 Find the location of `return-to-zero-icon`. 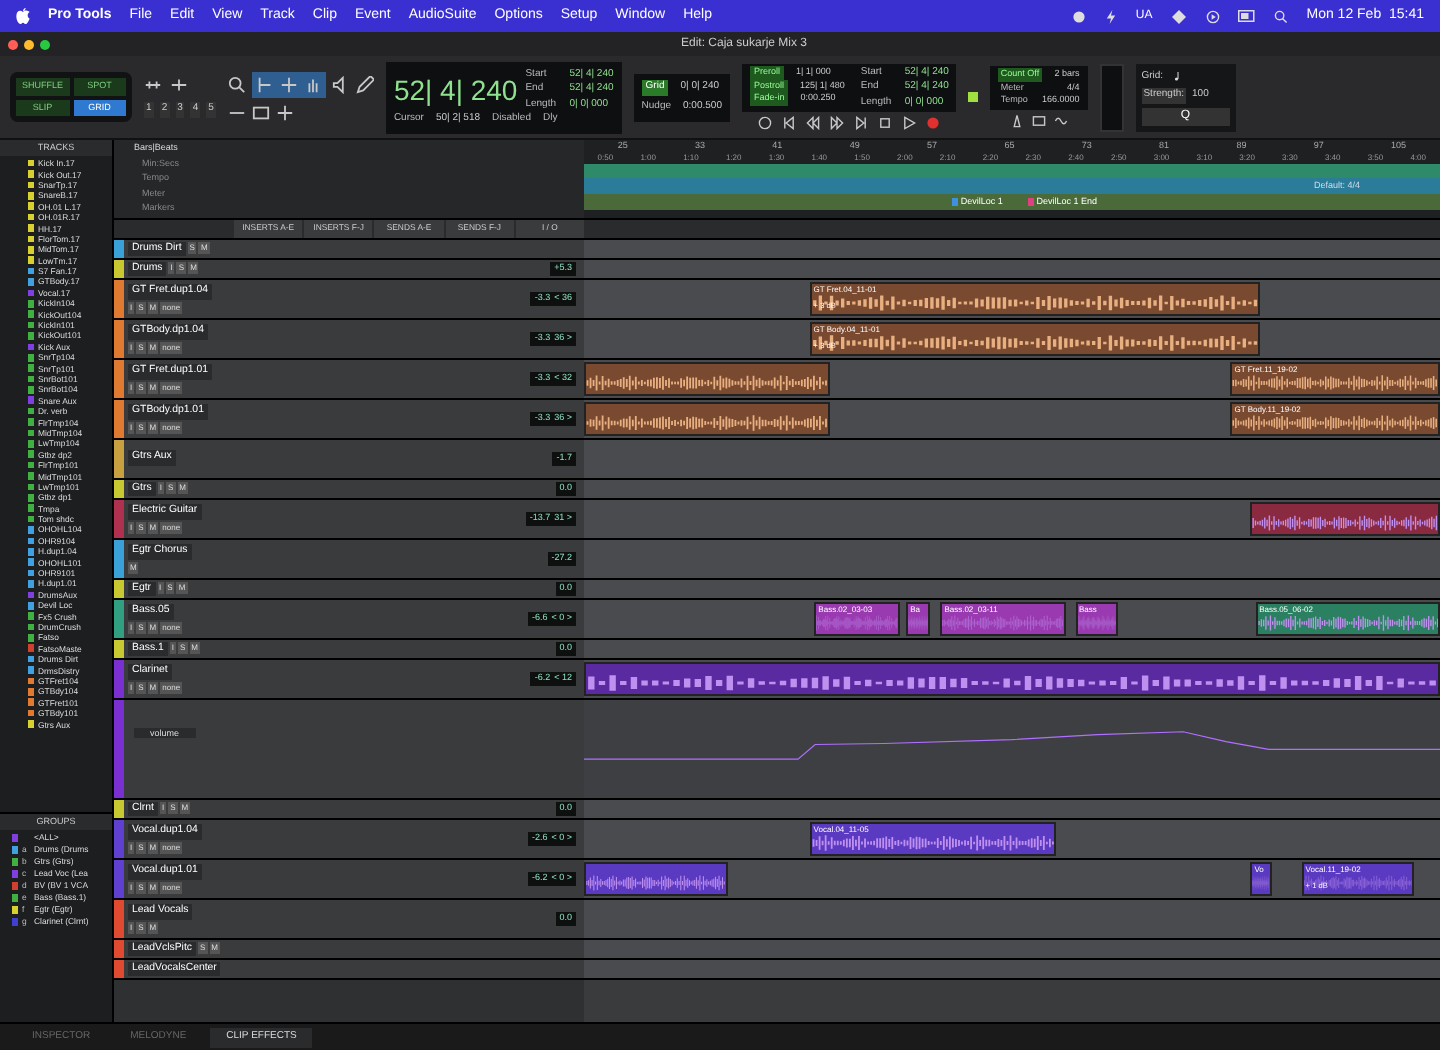

return-to-zero-icon is located at coordinates (789, 123).